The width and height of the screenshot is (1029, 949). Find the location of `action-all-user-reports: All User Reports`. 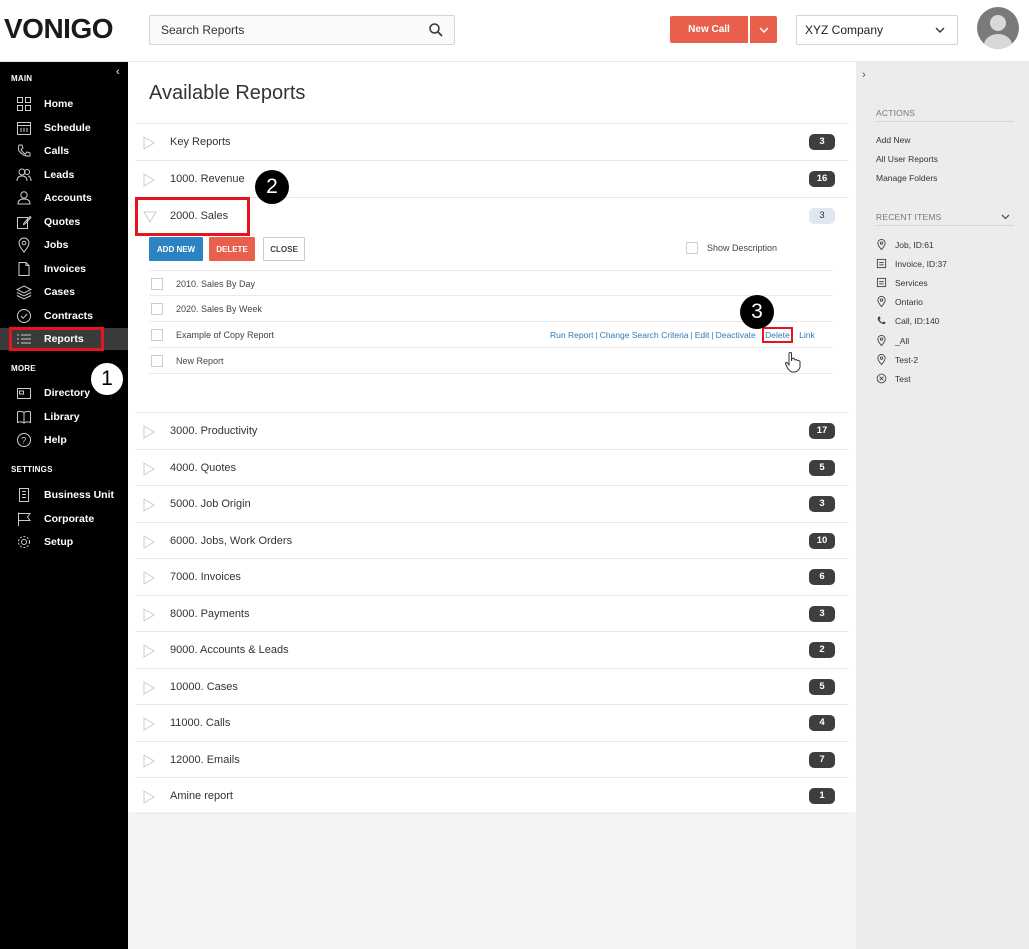

action-all-user-reports: All User Reports is located at coordinates (907, 159).